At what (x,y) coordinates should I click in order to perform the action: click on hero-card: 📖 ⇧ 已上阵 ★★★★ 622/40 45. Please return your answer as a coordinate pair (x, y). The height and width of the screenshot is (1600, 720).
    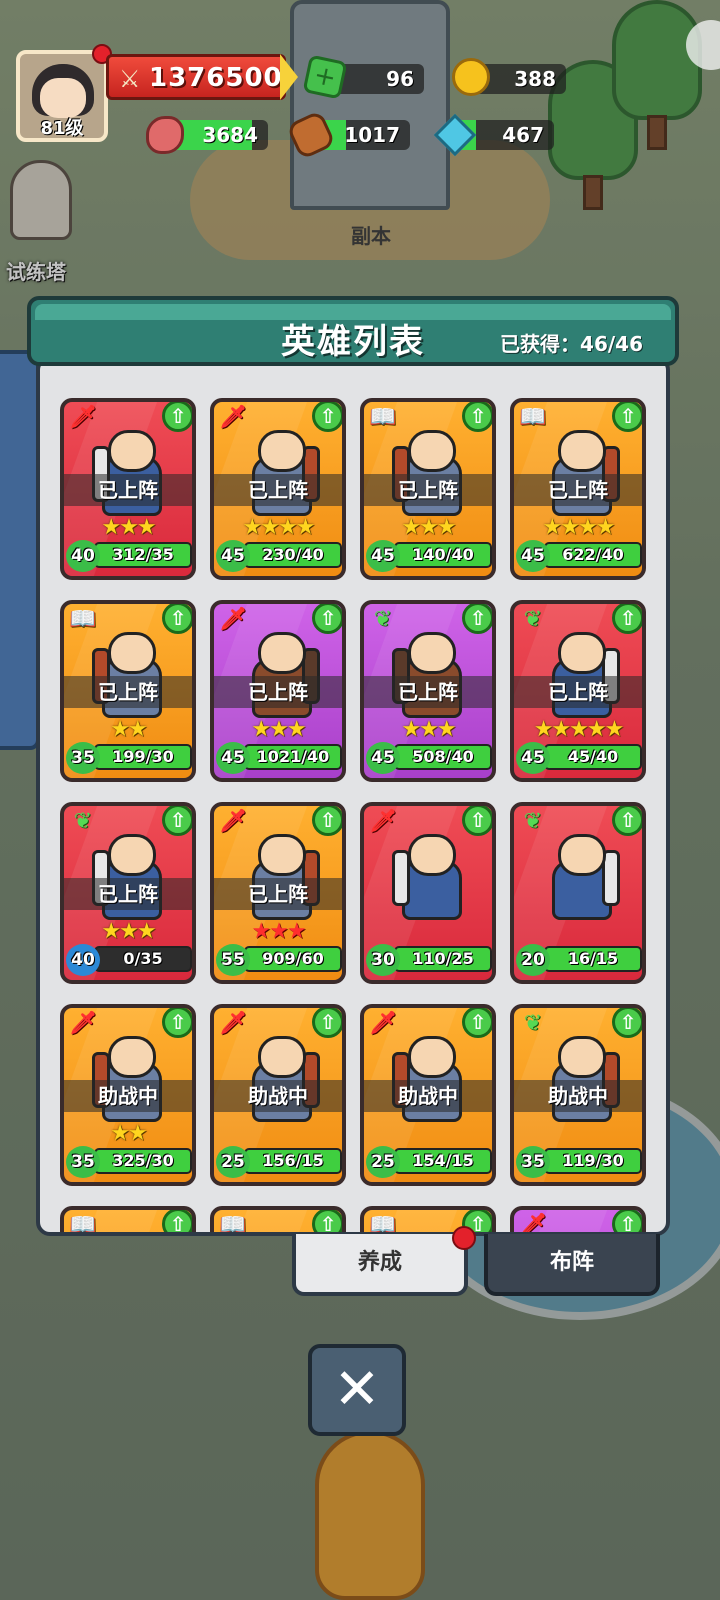
    Looking at the image, I should click on (578, 489).